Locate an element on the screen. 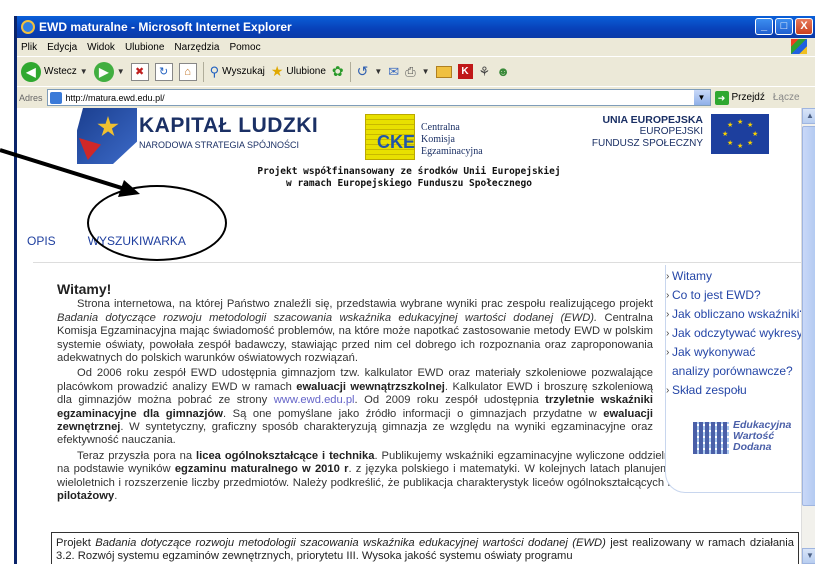 The image size is (815, 564). cke-name: Centralna Komisja Egzaminacyjna is located at coordinates (452, 140).